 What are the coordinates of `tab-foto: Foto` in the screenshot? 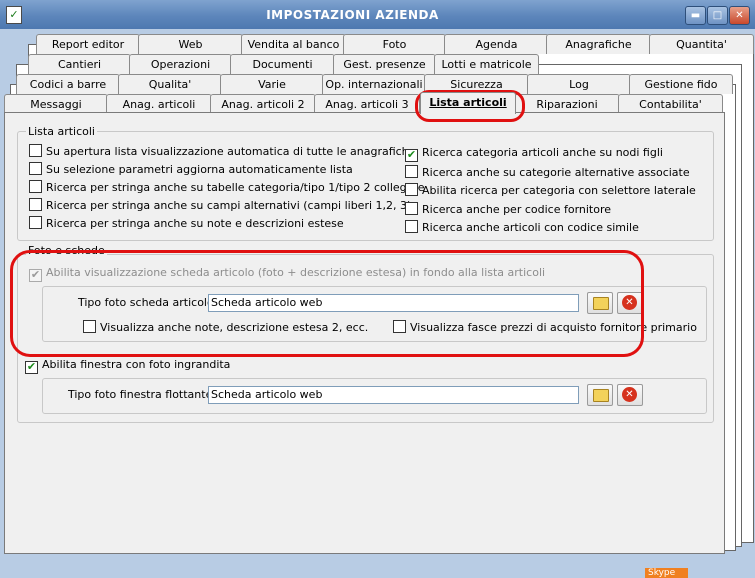 It's located at (394, 44).